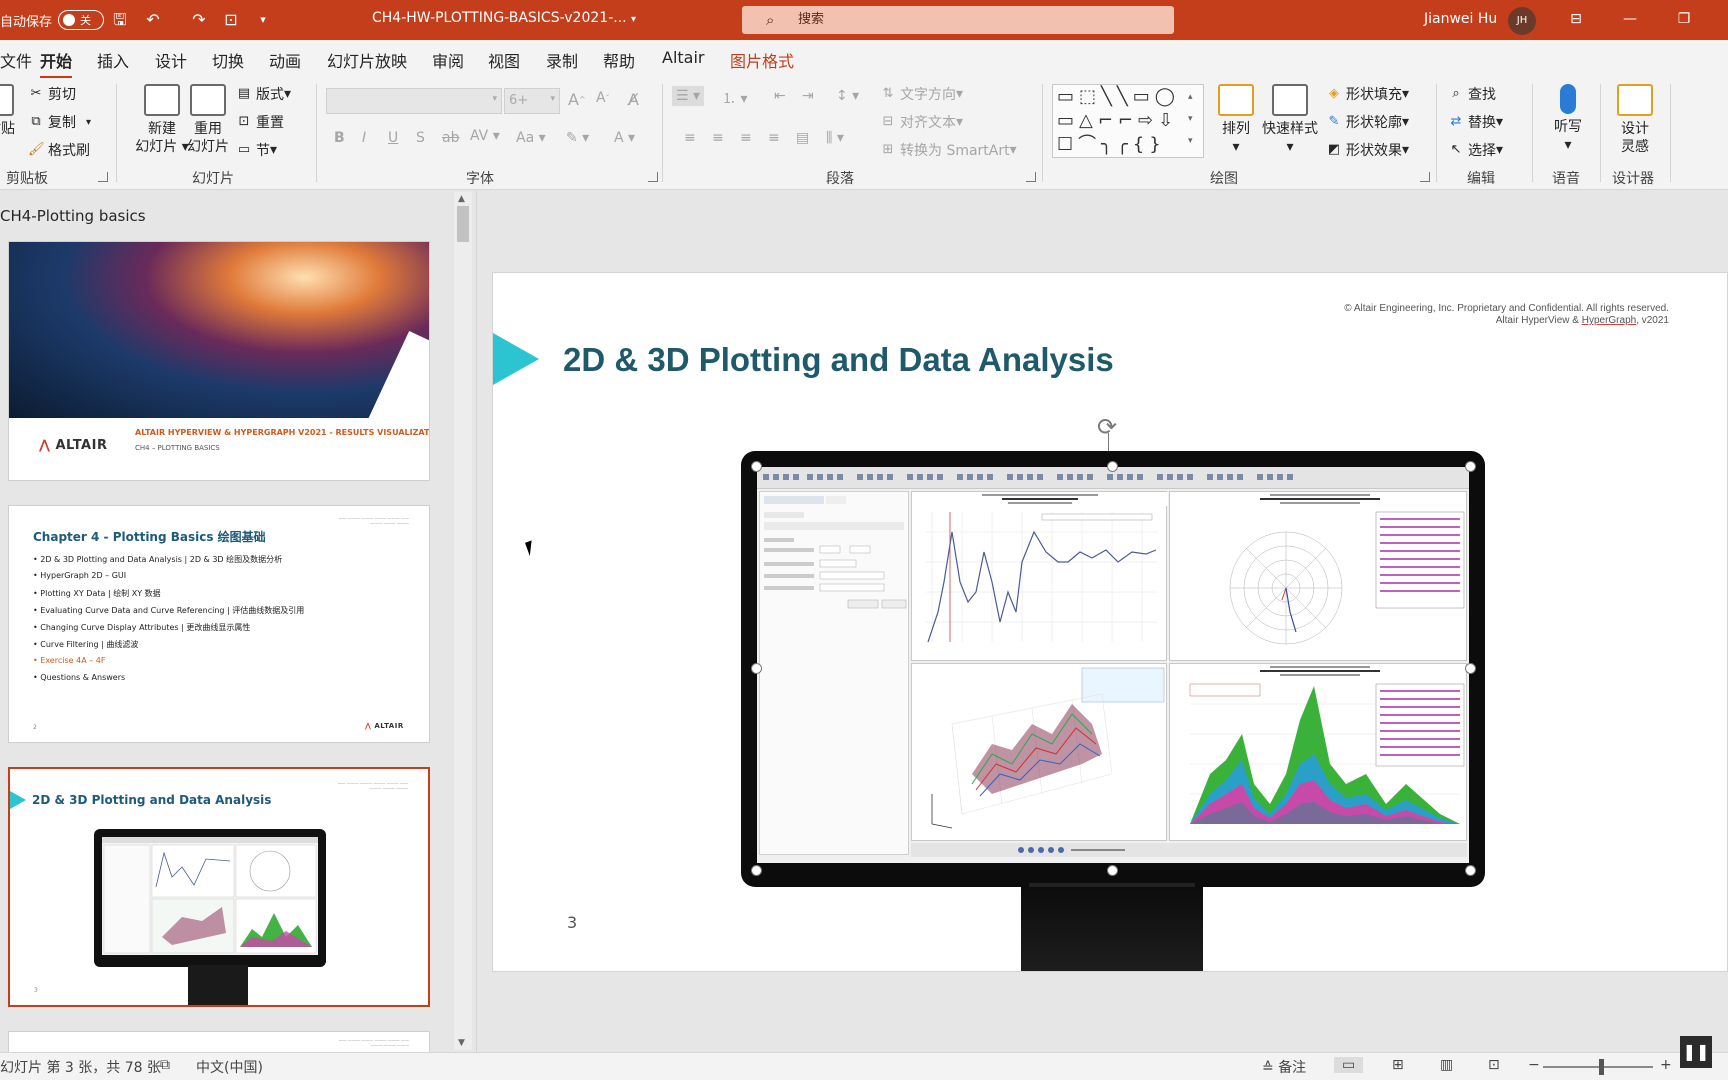 This screenshot has height=1080, width=1728. I want to click on pause-icon: ❚❚, so click(1696, 1052).